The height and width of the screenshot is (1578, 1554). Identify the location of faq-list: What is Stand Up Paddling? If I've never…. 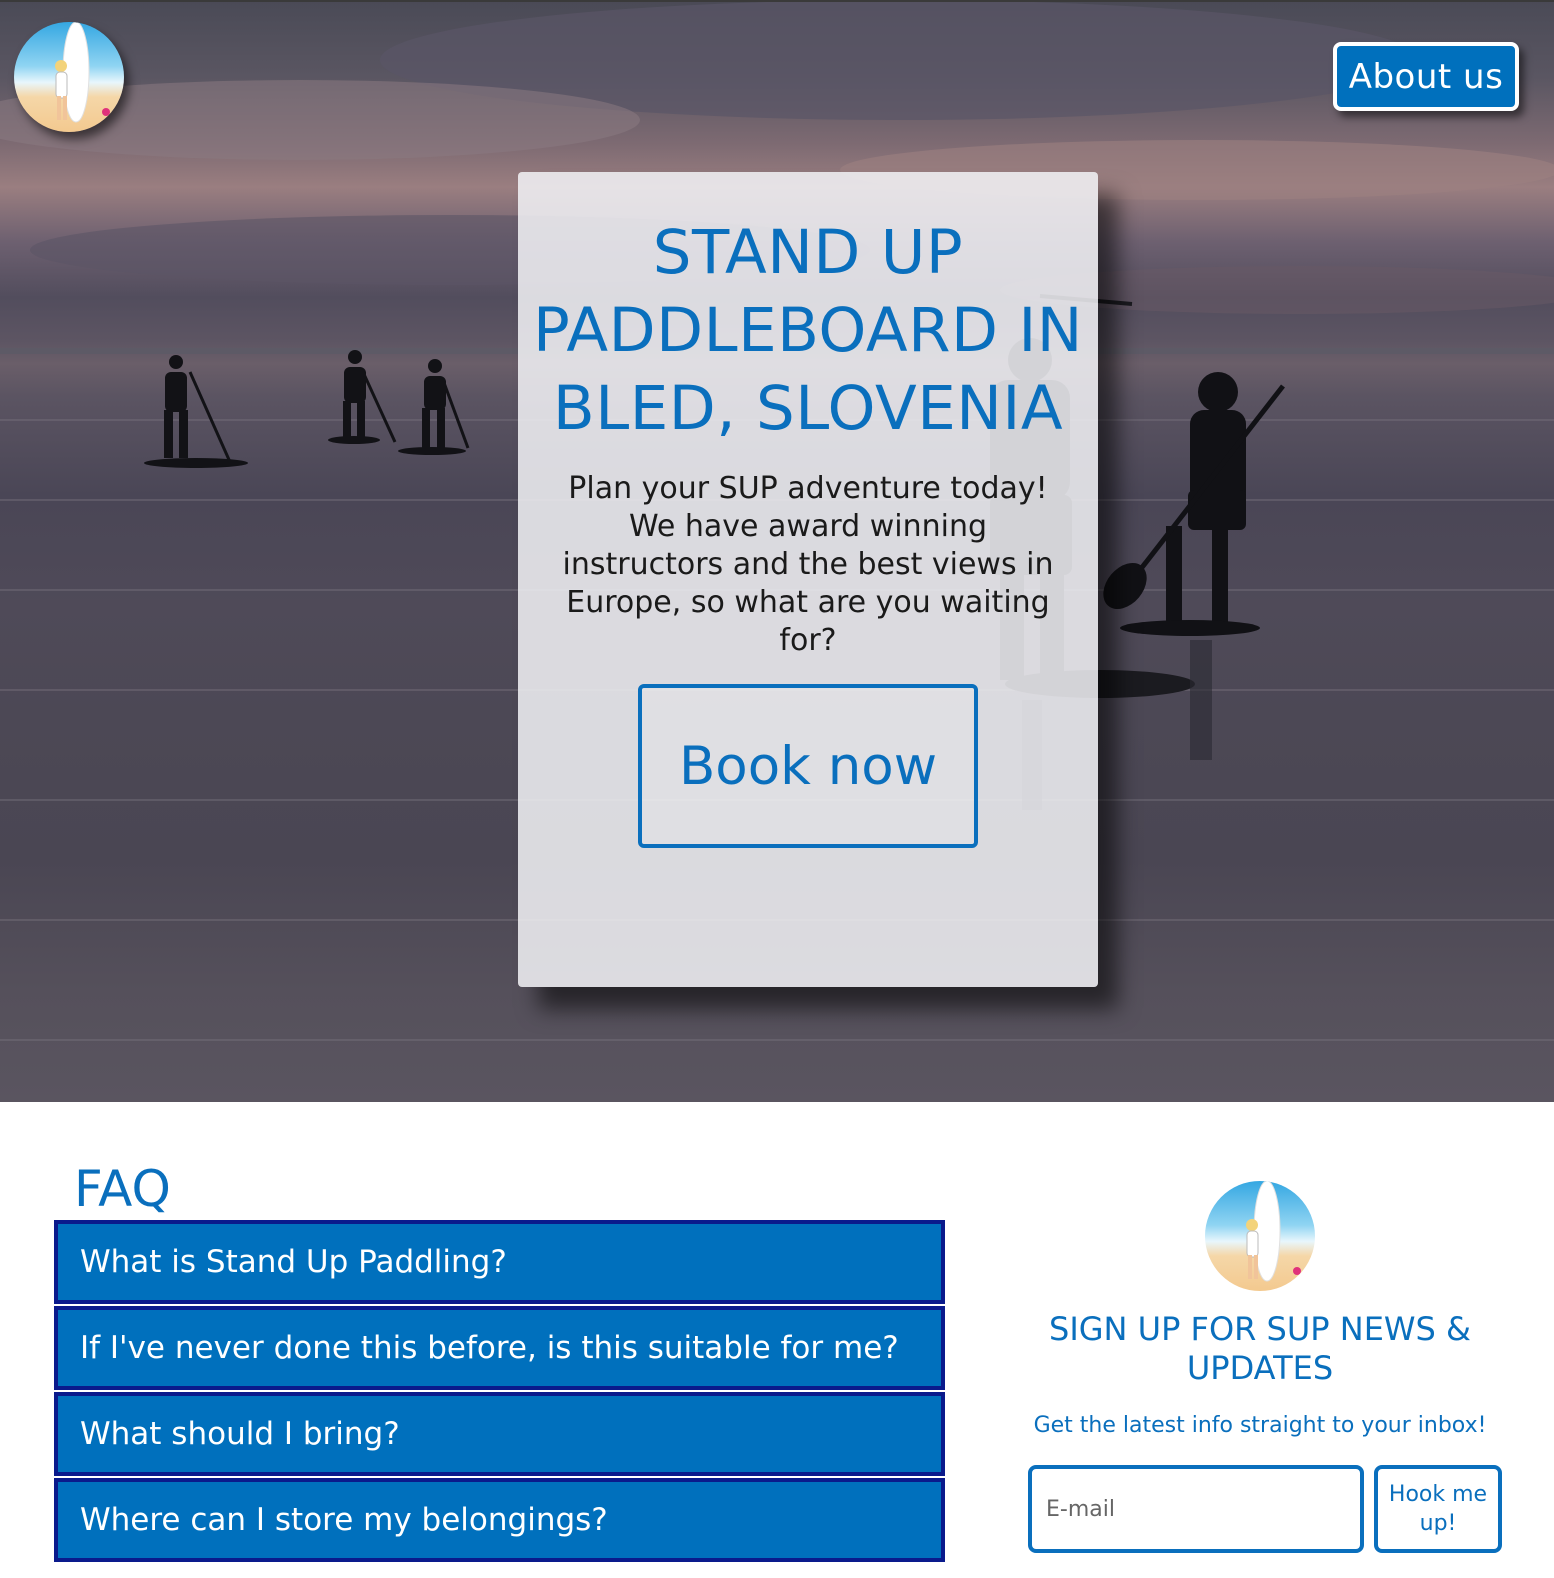
(499, 1392).